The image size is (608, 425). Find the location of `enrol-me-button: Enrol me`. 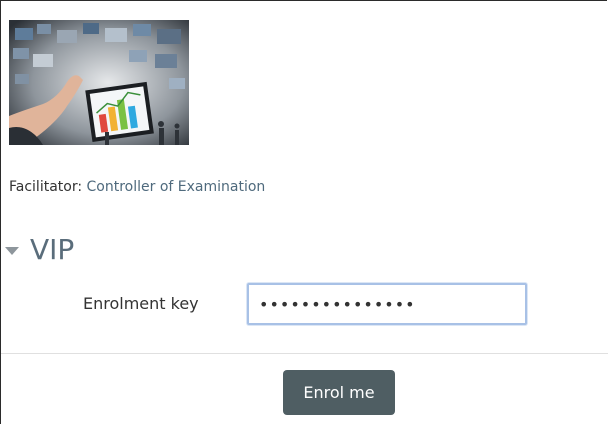

enrol-me-button: Enrol me is located at coordinates (339, 392).